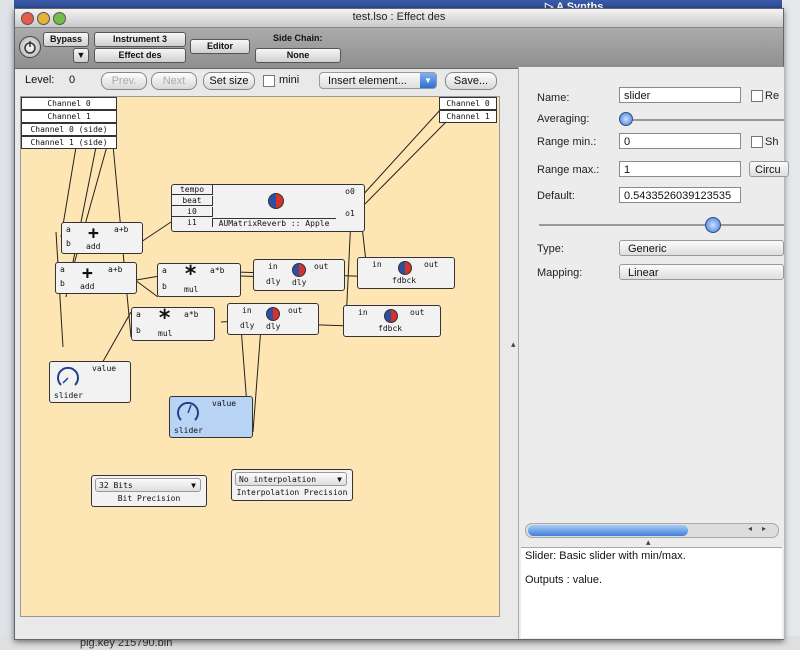 This screenshot has height=650, width=800. Describe the element at coordinates (350, 191) in the screenshot. I see `reverb-port-o0: o0` at that location.